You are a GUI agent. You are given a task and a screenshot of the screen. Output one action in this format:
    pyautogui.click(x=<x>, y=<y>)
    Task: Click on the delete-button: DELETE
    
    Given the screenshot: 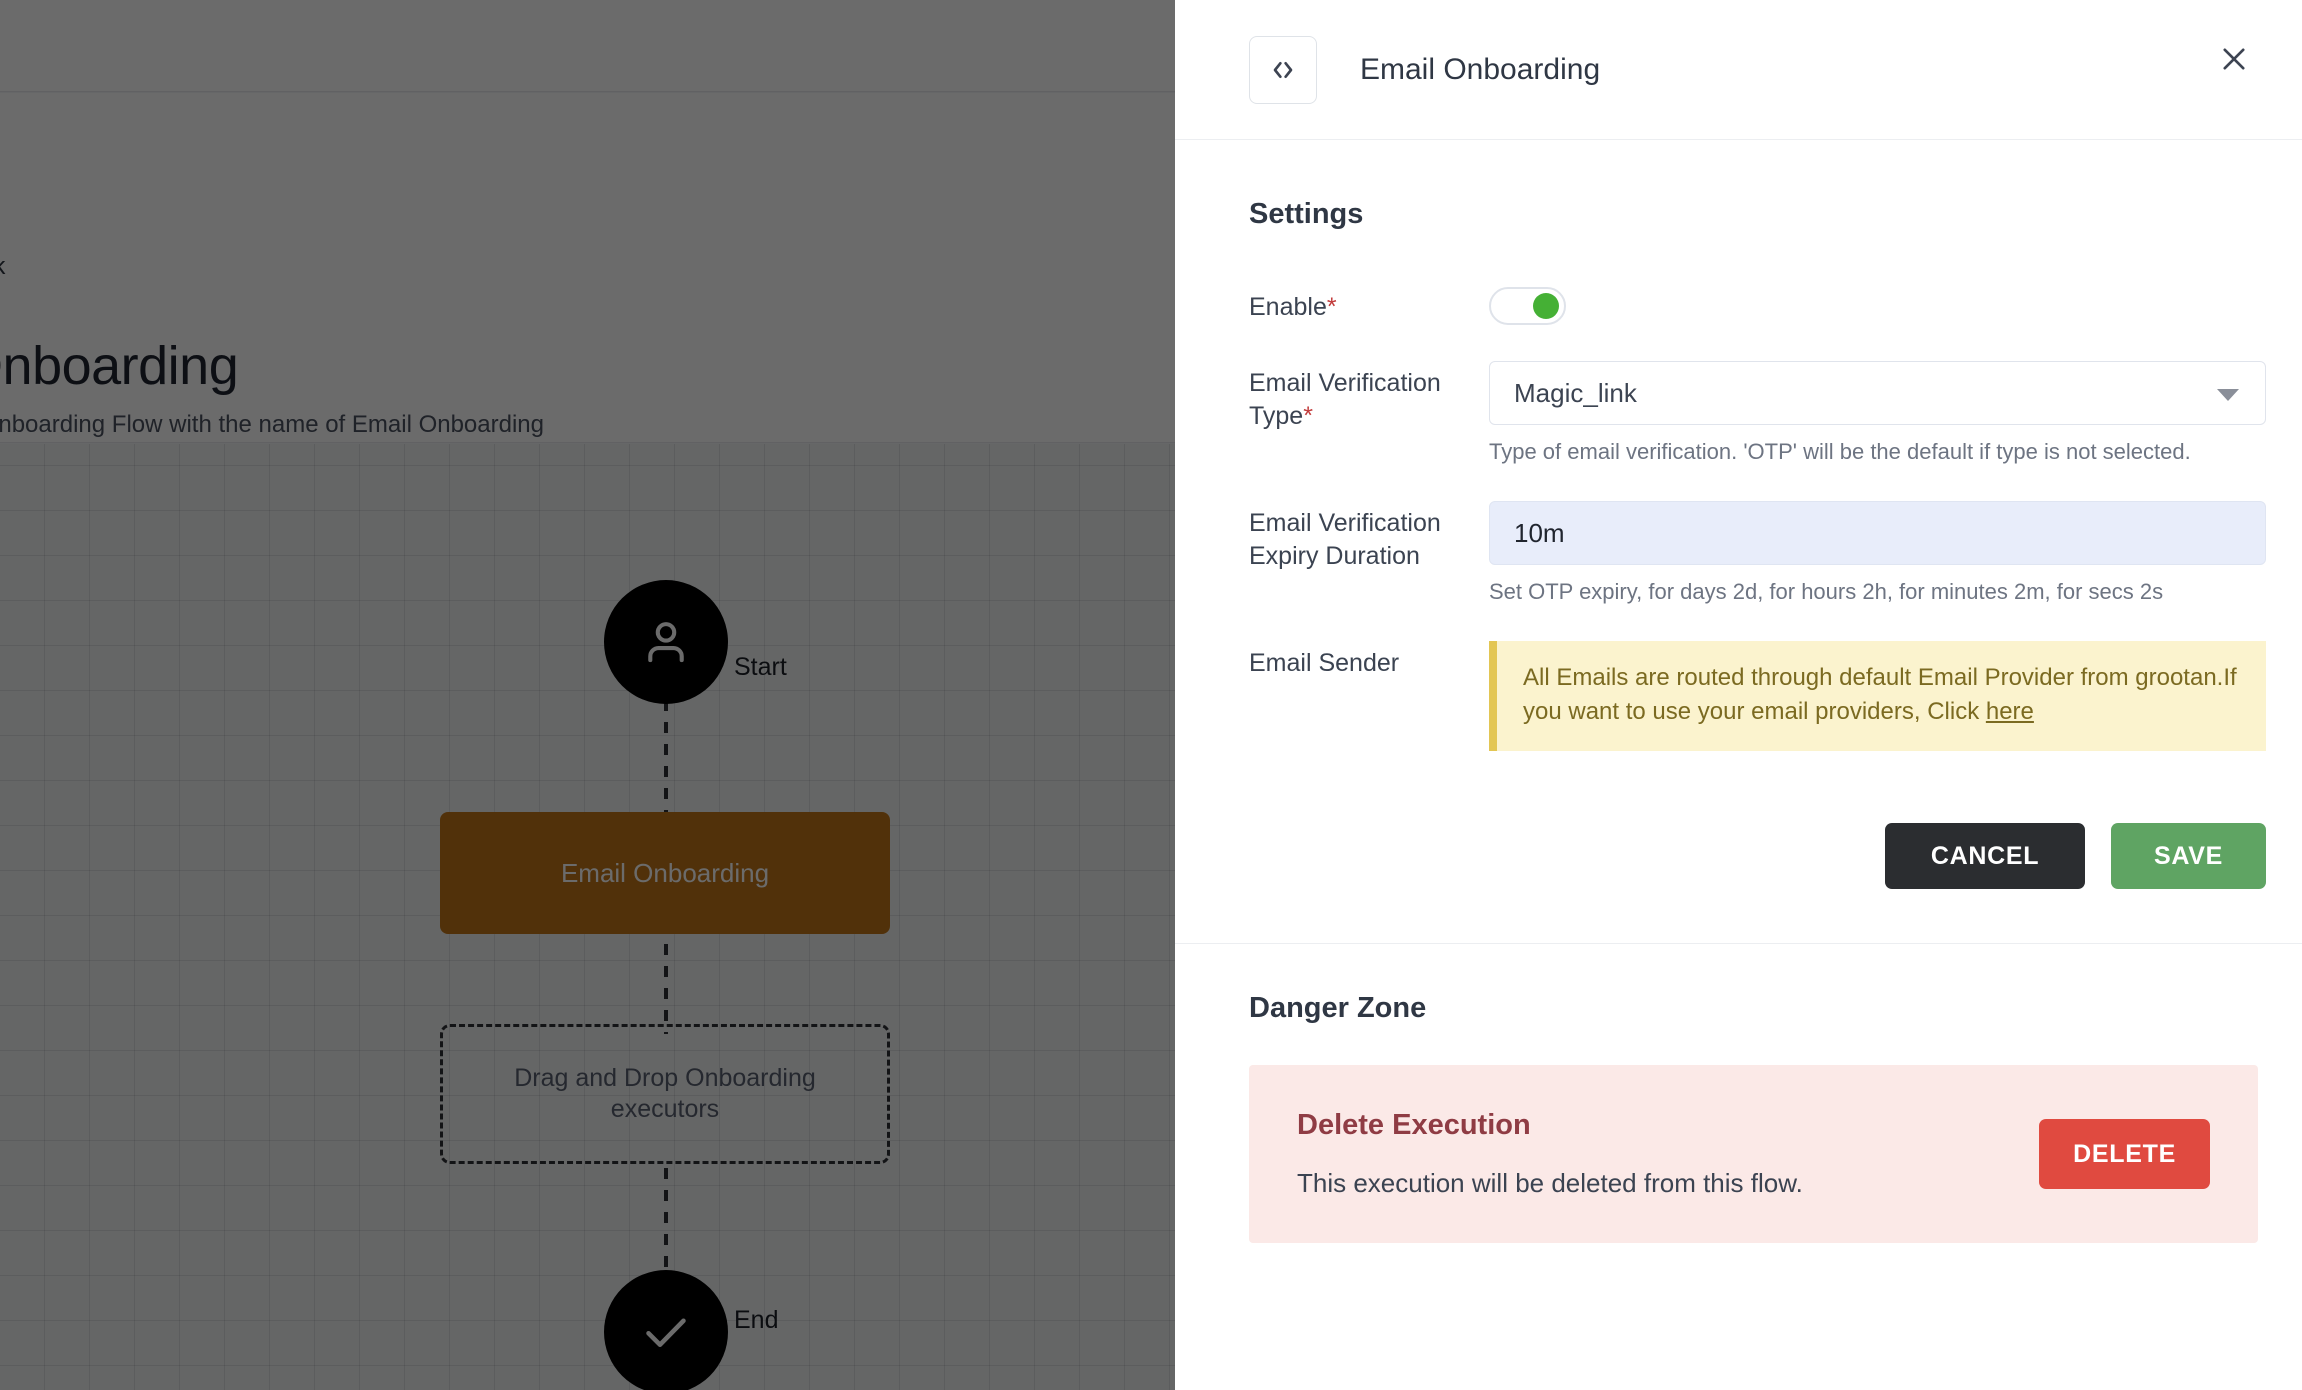 What is the action you would take?
    pyautogui.click(x=2124, y=1154)
    